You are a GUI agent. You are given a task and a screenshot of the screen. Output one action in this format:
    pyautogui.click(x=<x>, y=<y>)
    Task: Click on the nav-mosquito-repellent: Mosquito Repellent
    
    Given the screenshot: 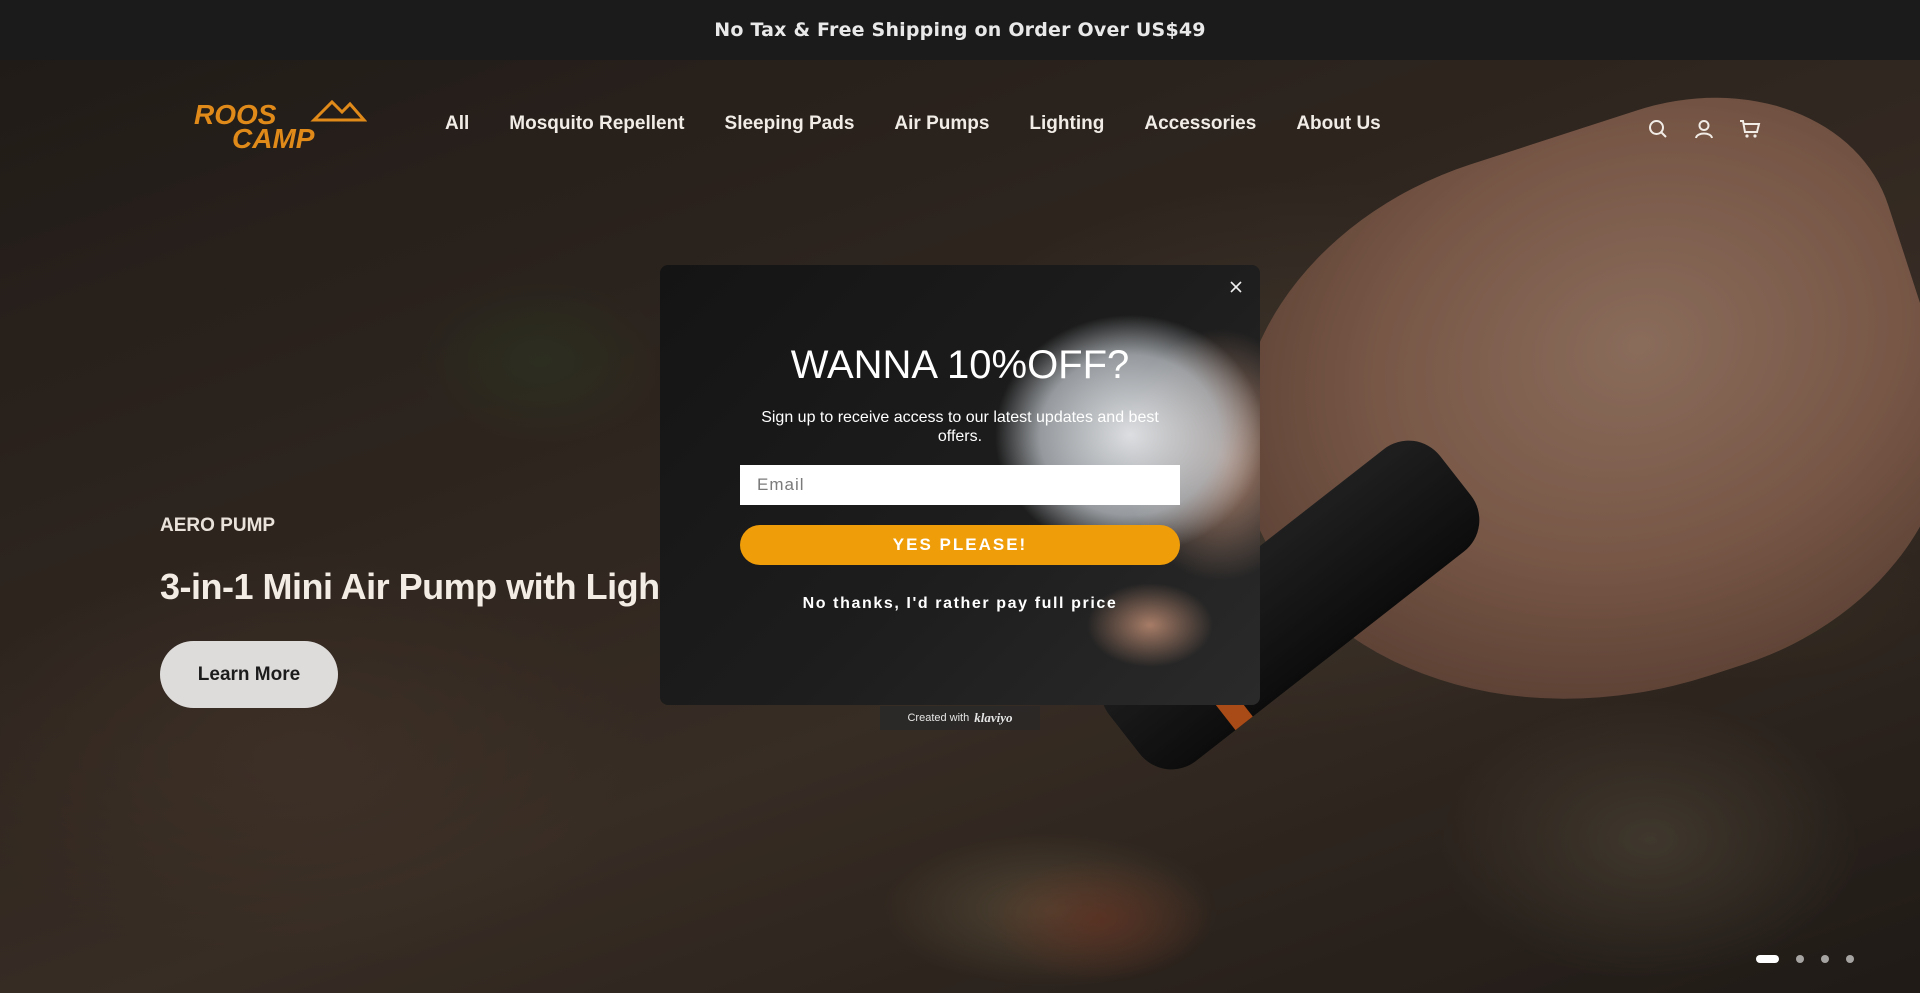 What is the action you would take?
    pyautogui.click(x=596, y=124)
    